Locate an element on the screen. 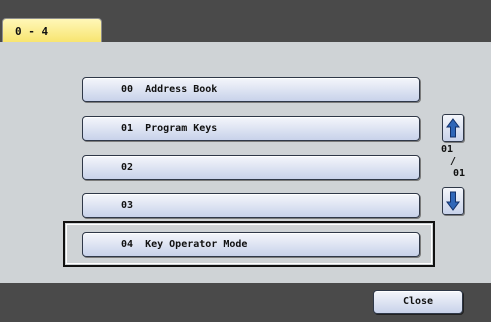 The height and width of the screenshot is (322, 491). page-current: 01 is located at coordinates (447, 149).